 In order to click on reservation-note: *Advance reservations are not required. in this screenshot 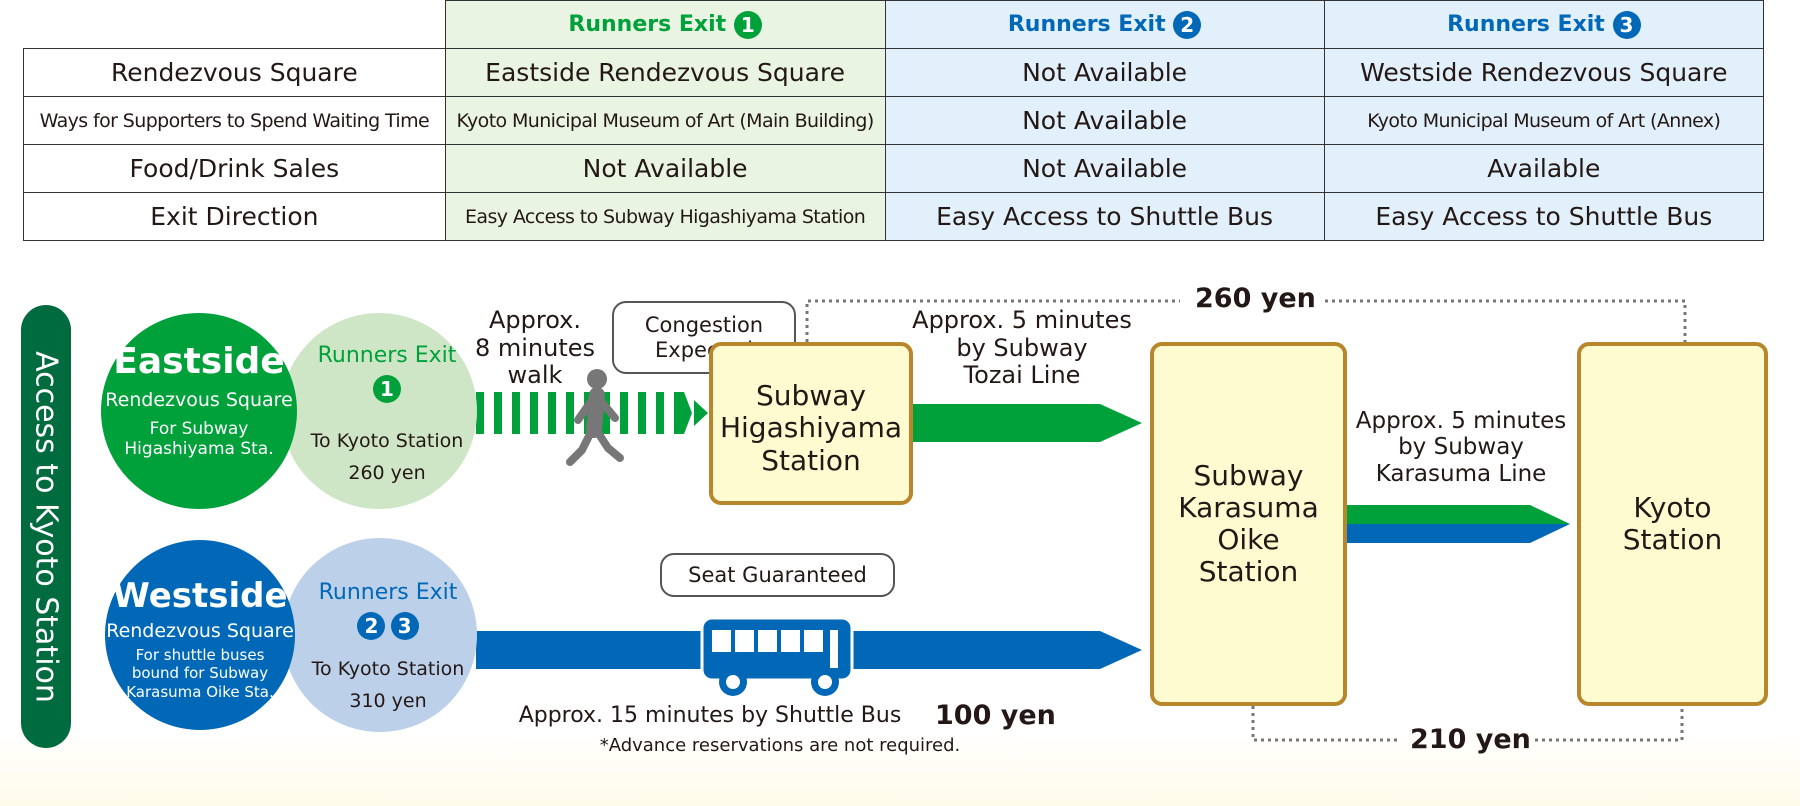, I will do `click(780, 745)`.